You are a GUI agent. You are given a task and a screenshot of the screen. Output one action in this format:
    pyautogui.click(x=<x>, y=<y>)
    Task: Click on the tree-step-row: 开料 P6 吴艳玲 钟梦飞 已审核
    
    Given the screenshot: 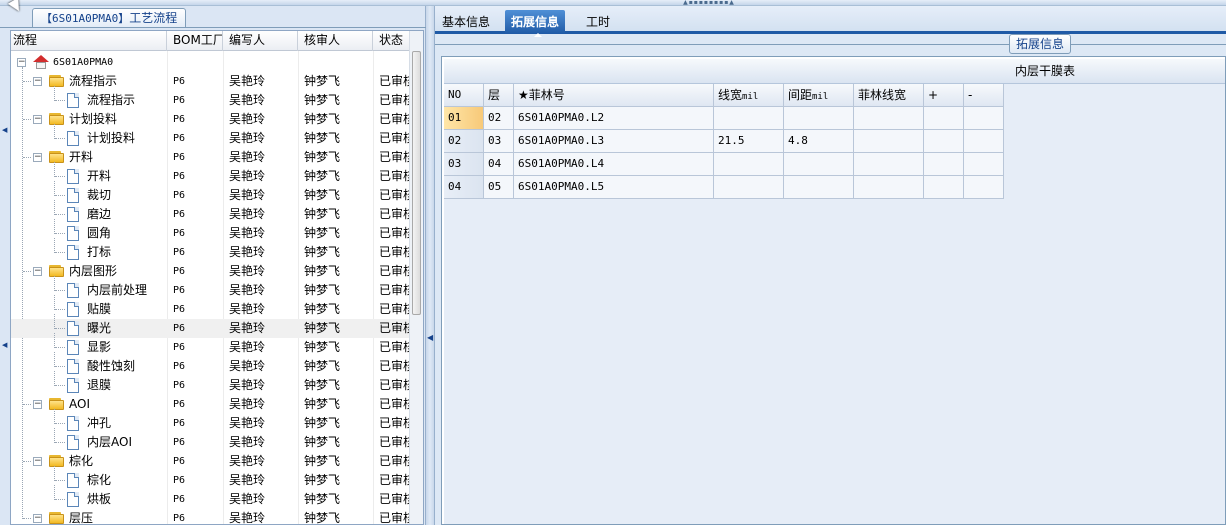 What is the action you would take?
    pyautogui.click(x=211, y=174)
    